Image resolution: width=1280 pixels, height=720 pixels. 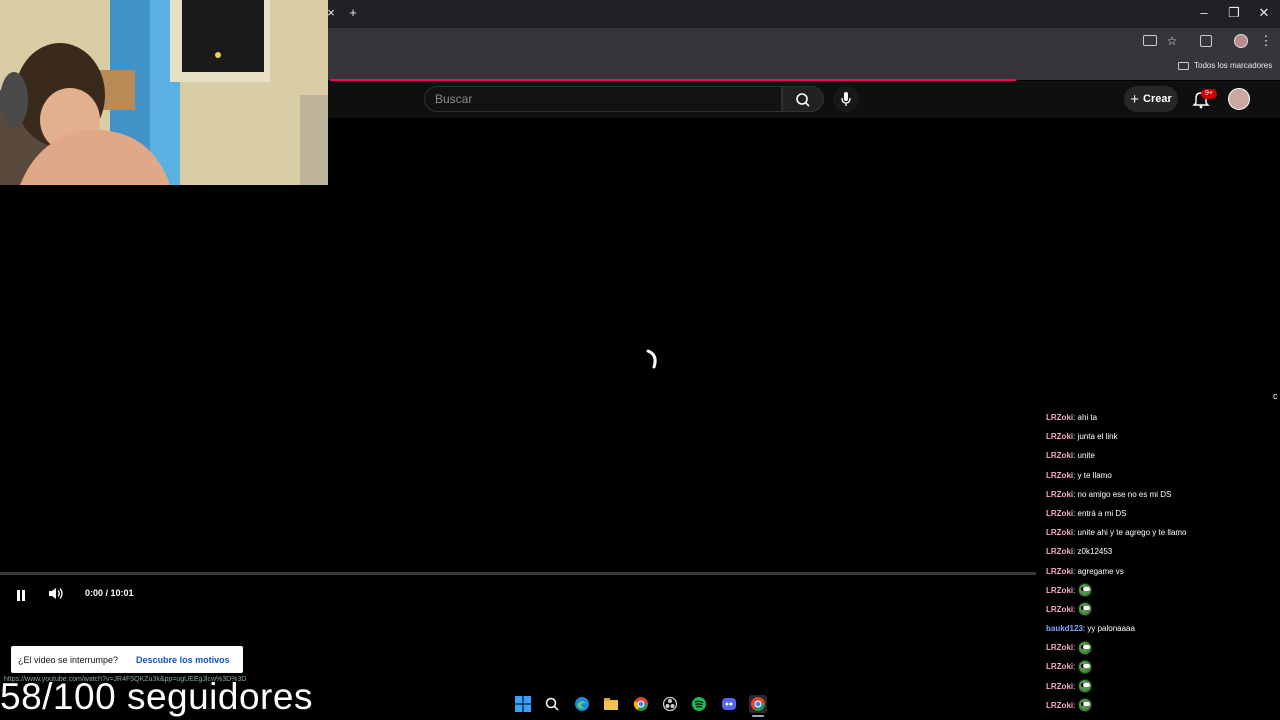 I want to click on pause-icon, so click(x=21, y=595).